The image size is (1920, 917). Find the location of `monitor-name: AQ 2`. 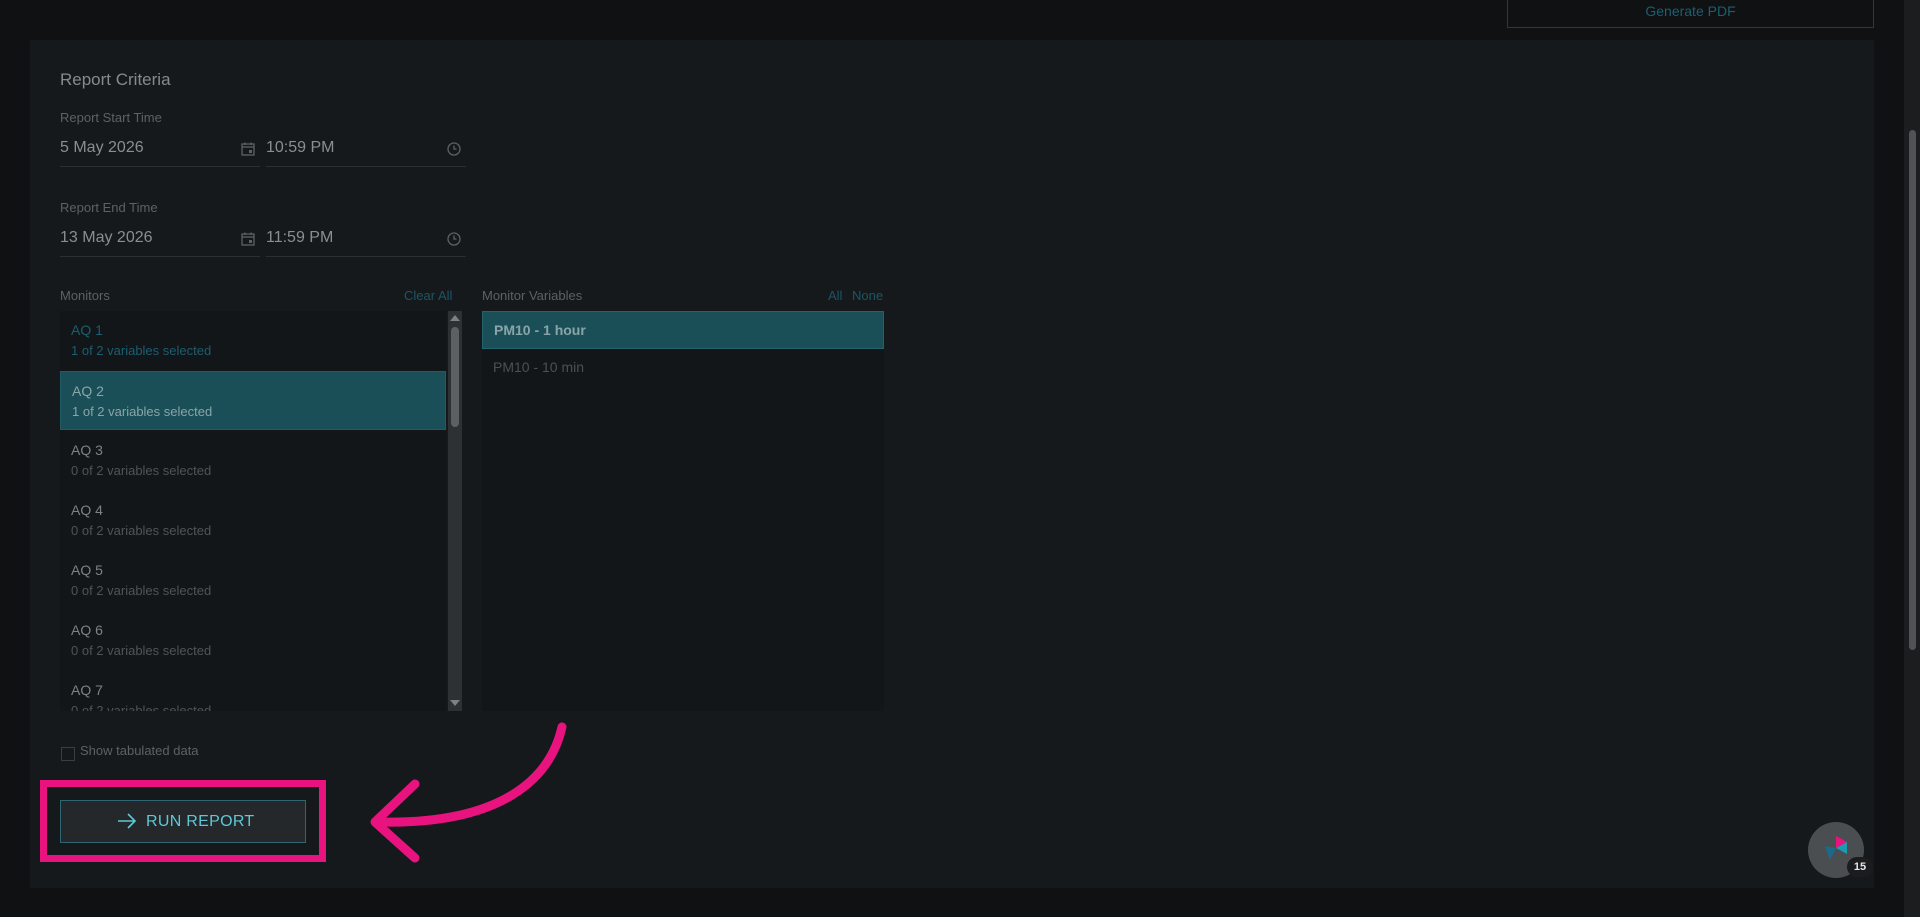

monitor-name: AQ 2 is located at coordinates (88, 391).